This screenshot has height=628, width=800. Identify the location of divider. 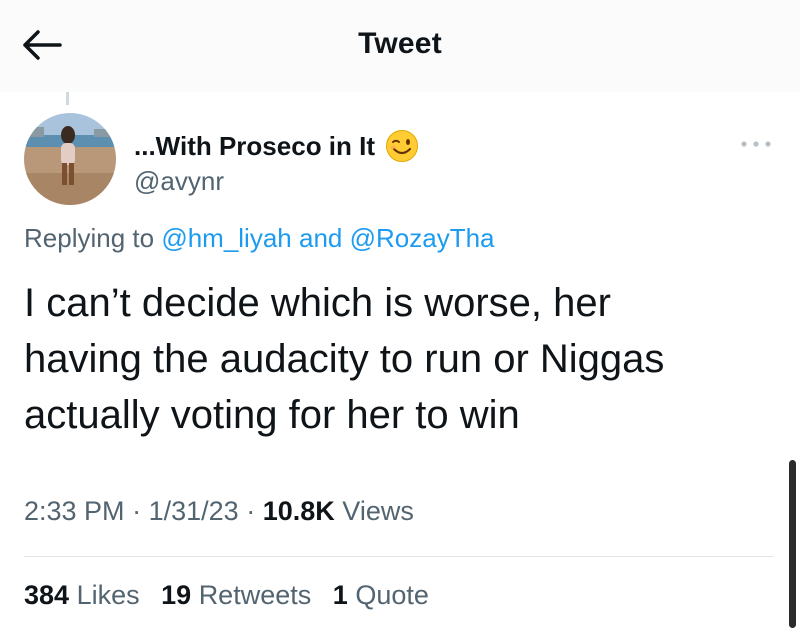
(399, 556).